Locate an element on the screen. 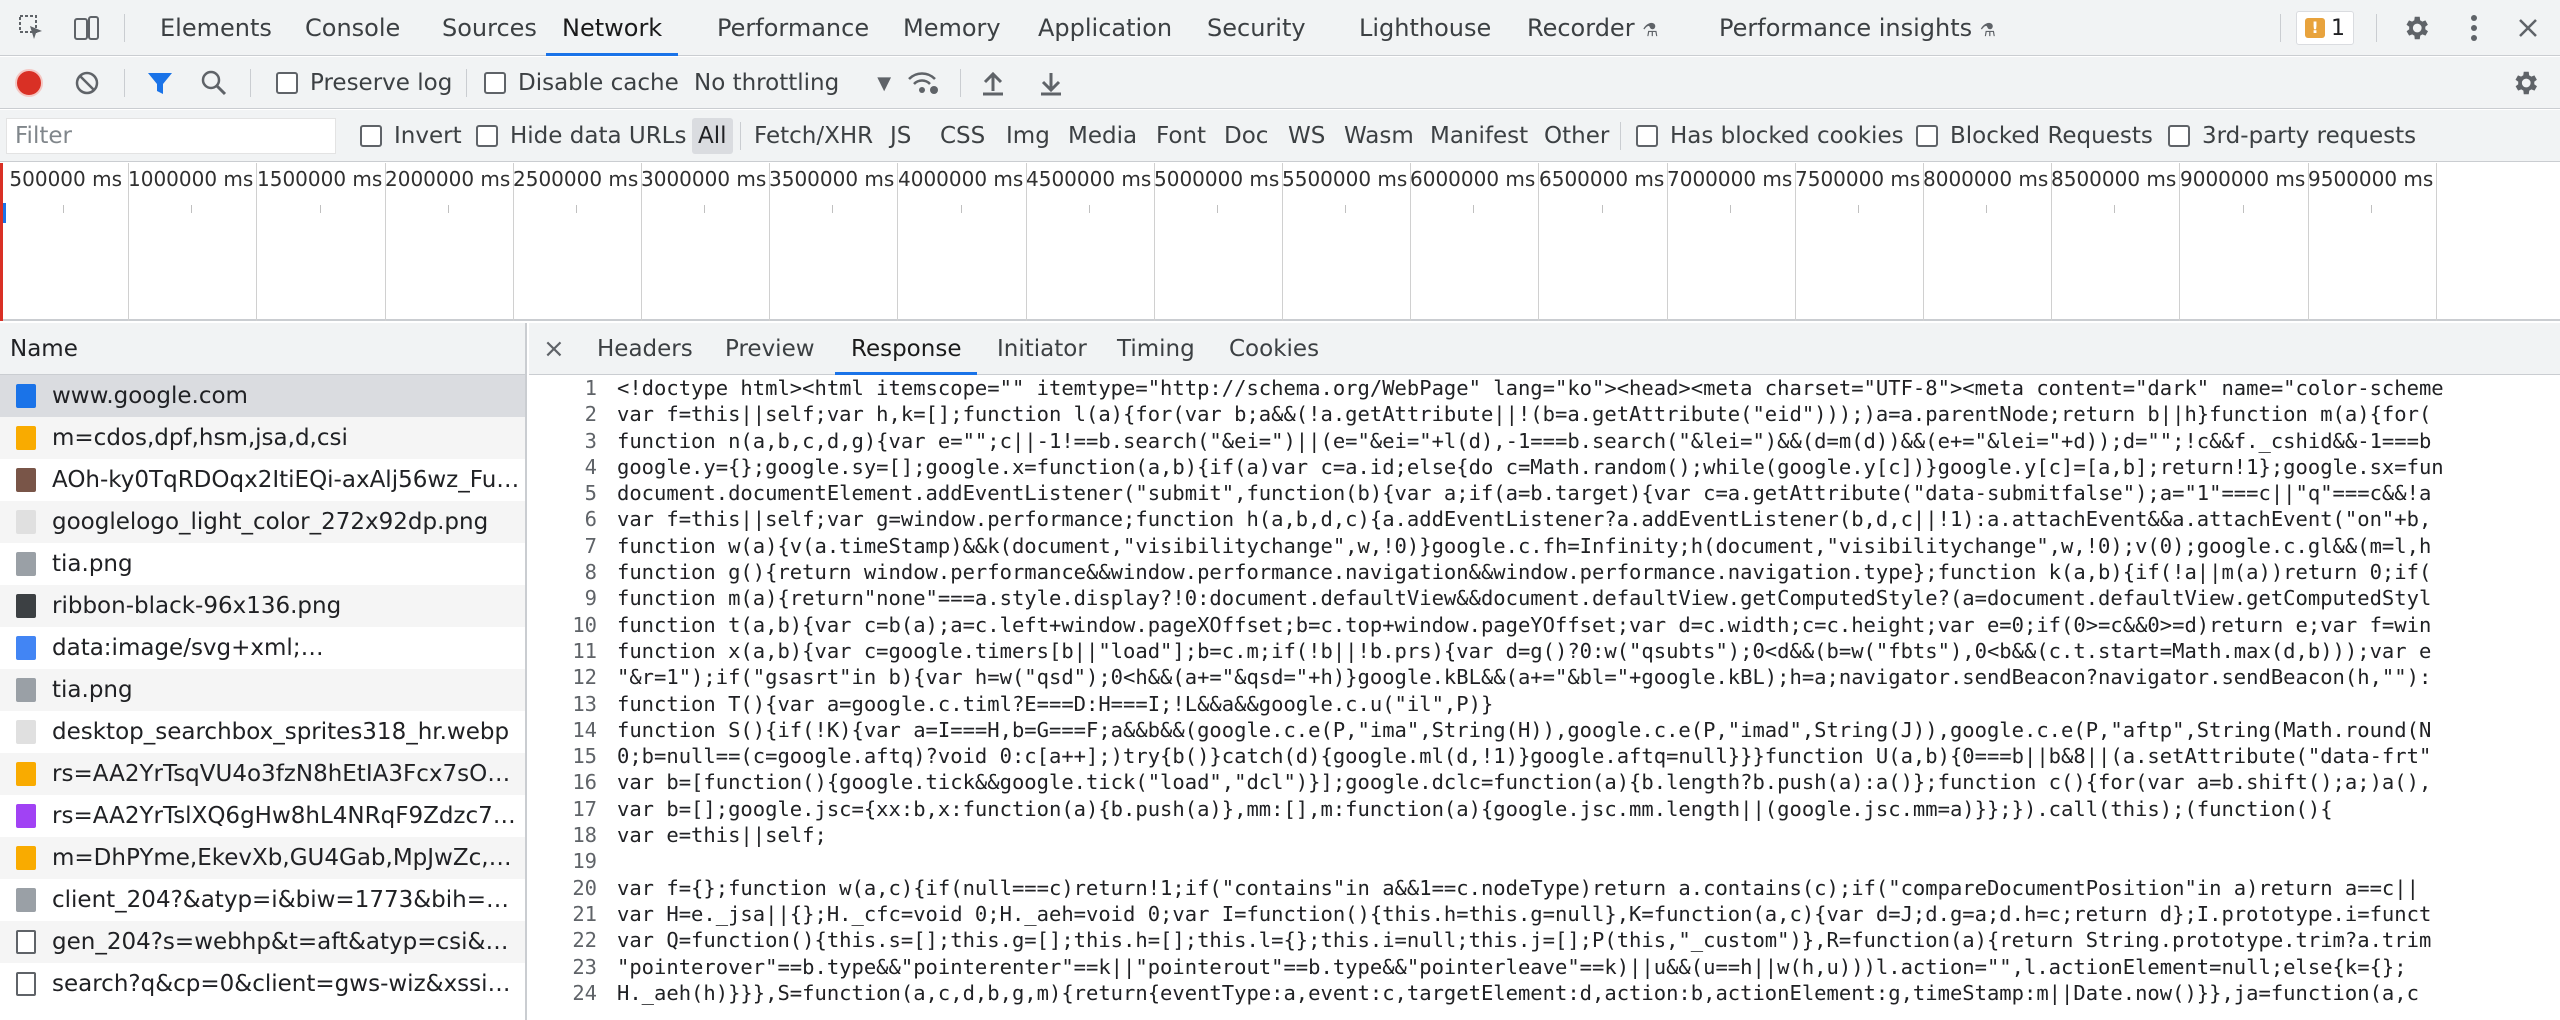  filter-icon is located at coordinates (160, 83).